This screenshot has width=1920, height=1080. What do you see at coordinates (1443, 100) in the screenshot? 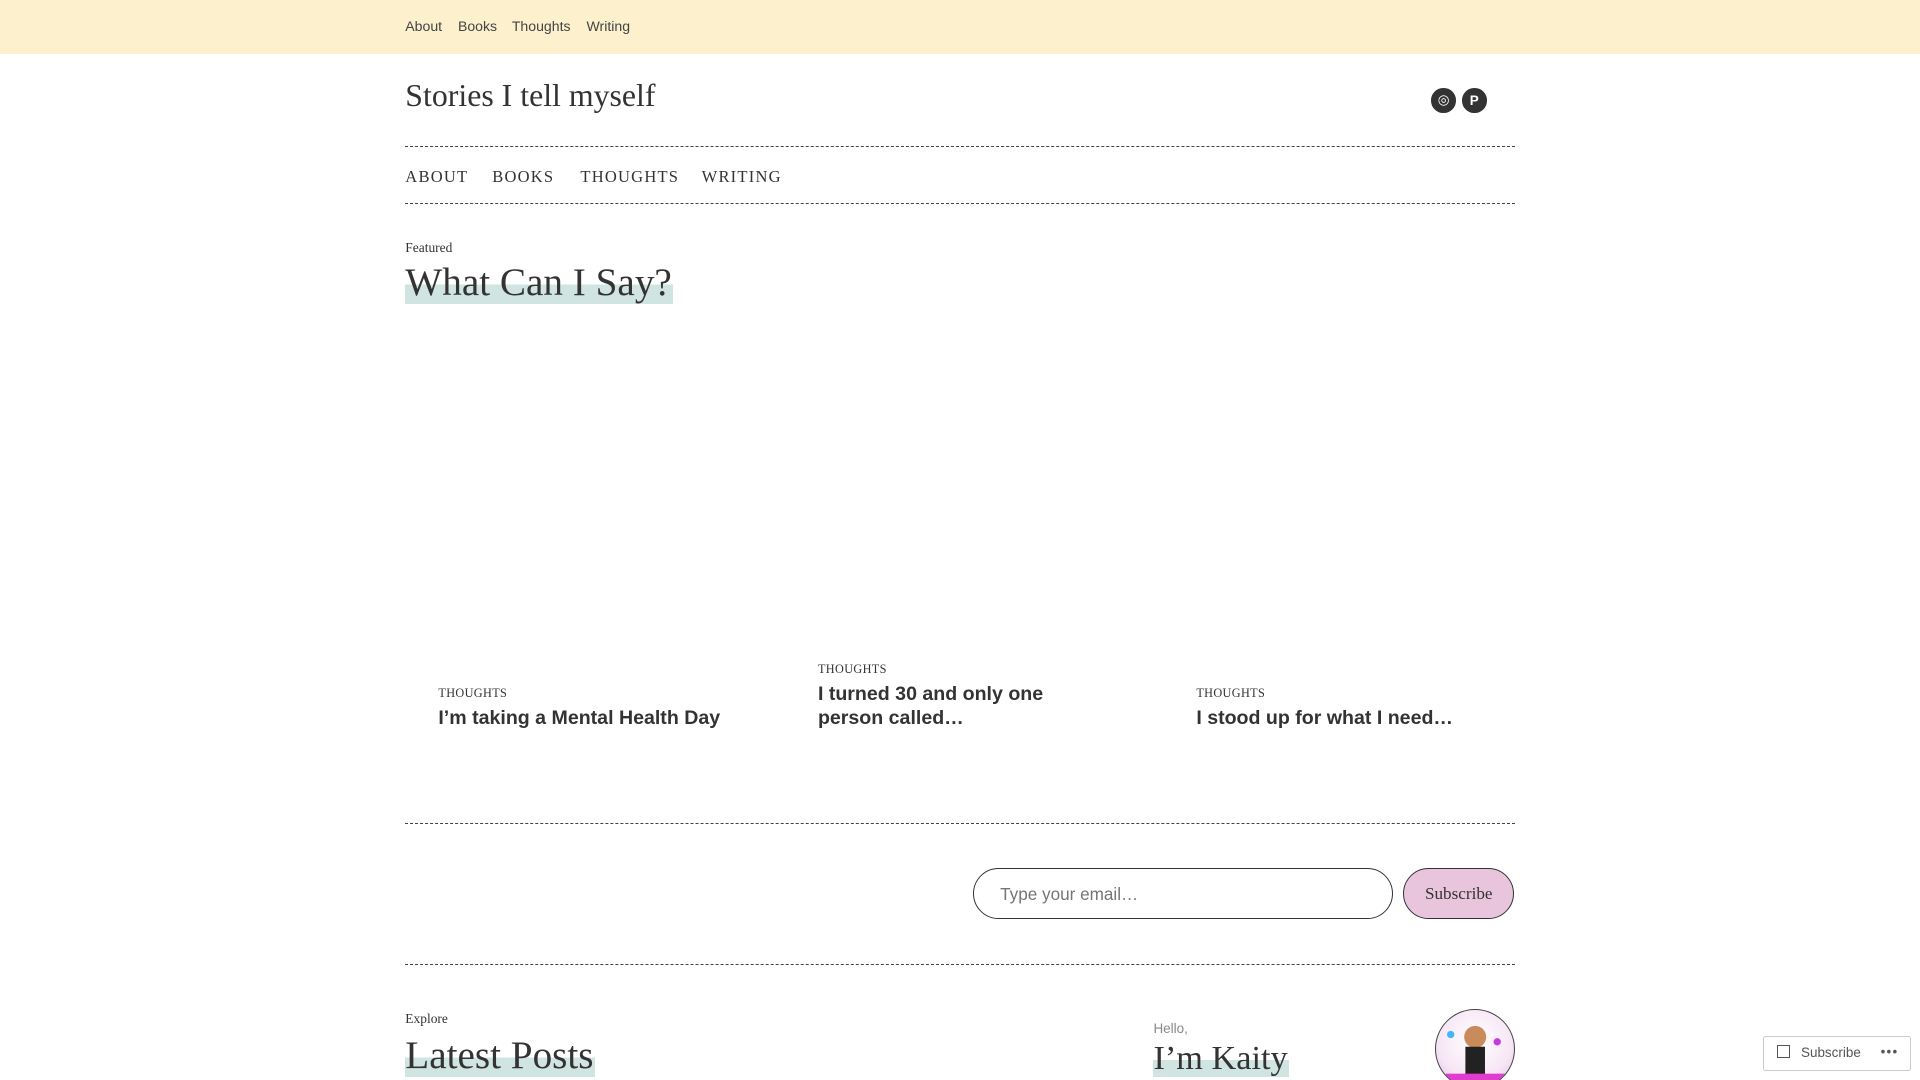
I see `instagram-icon: ◎` at bounding box center [1443, 100].